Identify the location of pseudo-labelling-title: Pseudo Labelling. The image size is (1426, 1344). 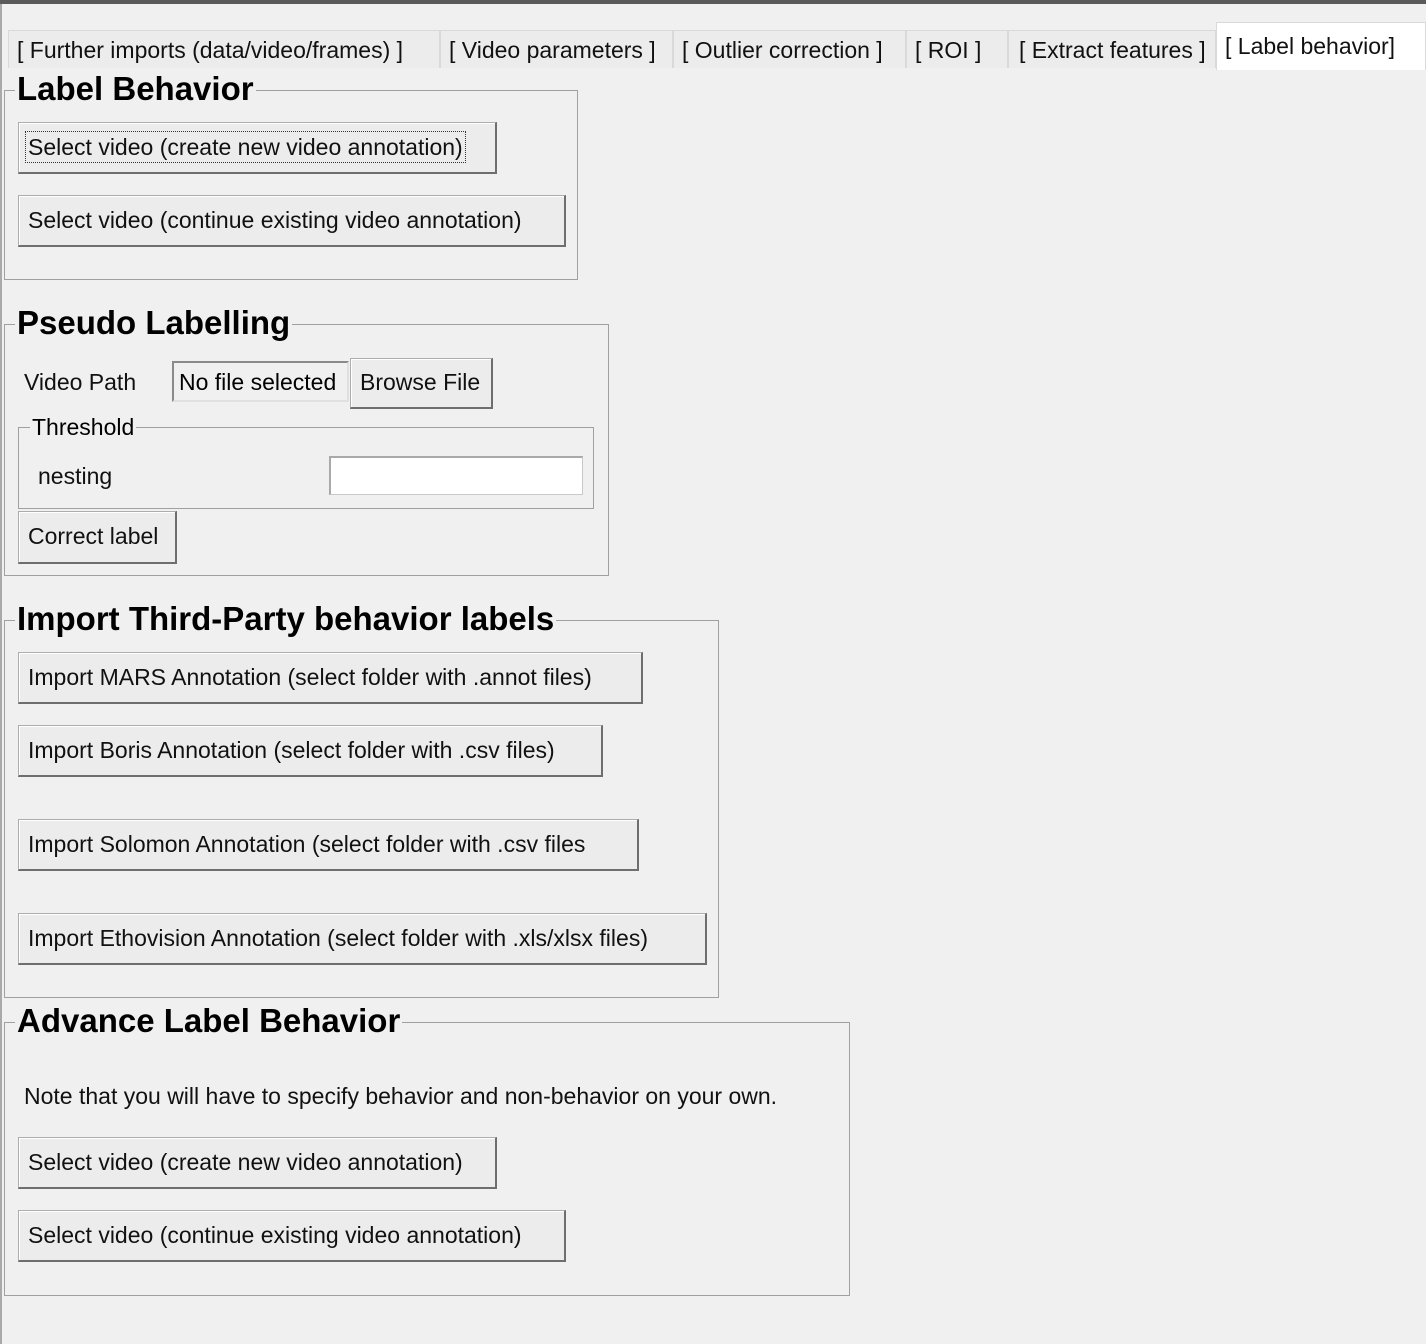
(154, 322).